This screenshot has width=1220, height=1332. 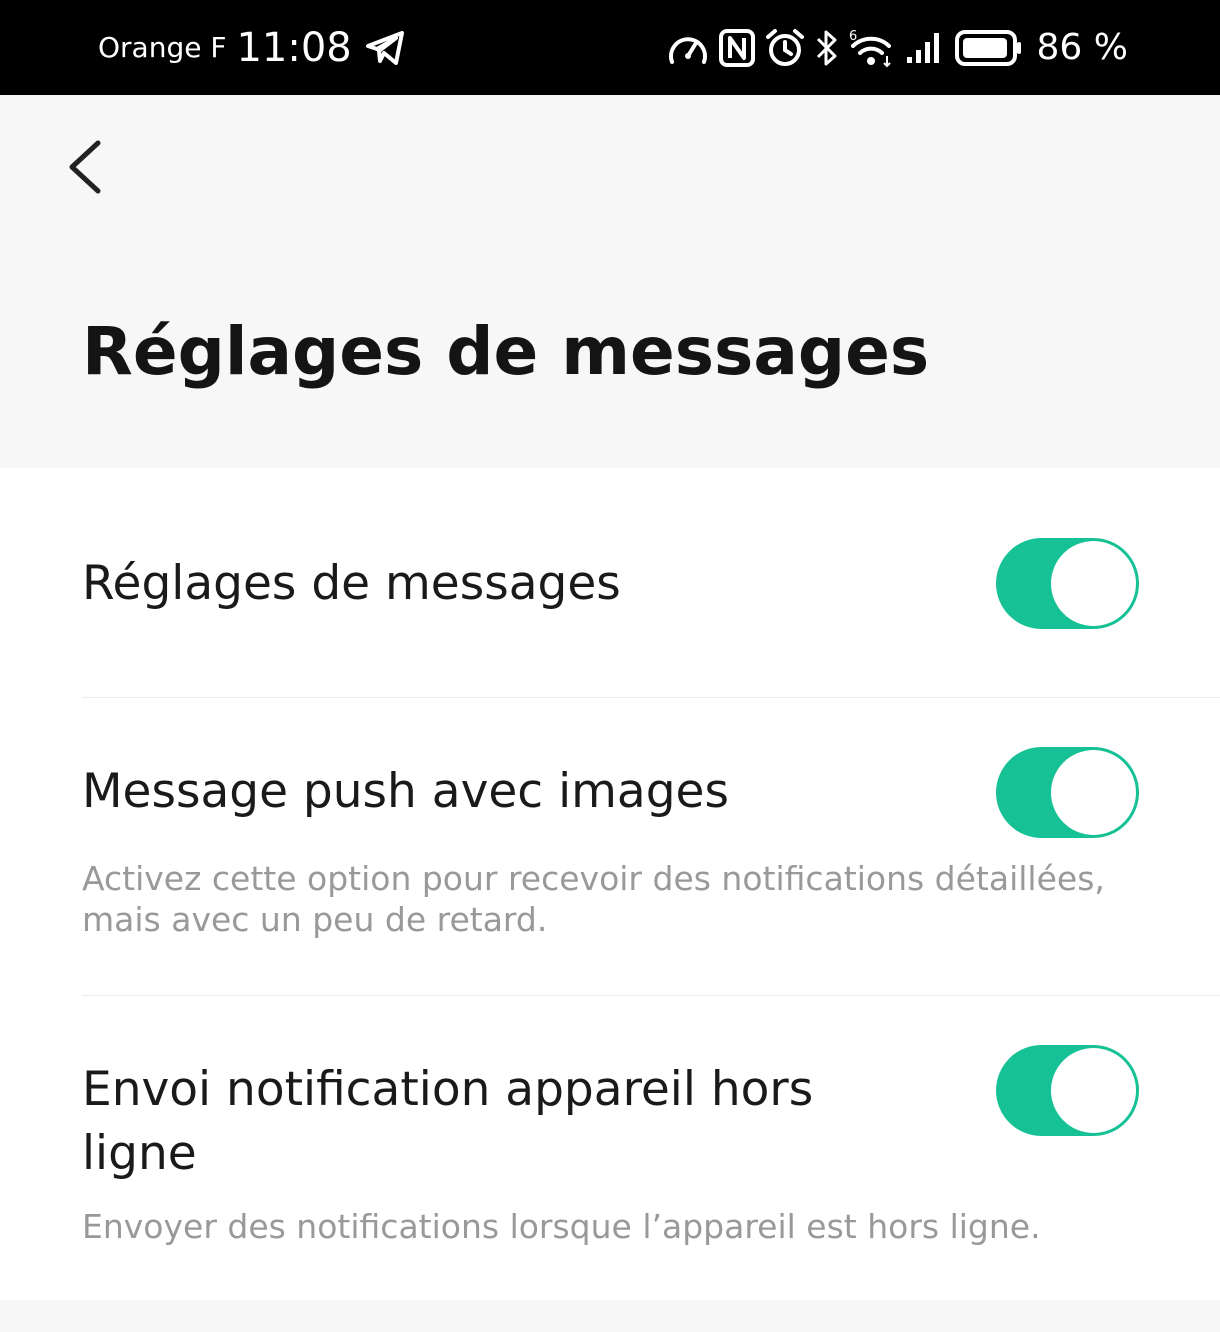 I want to click on push-images-toggle, so click(x=1067, y=792).